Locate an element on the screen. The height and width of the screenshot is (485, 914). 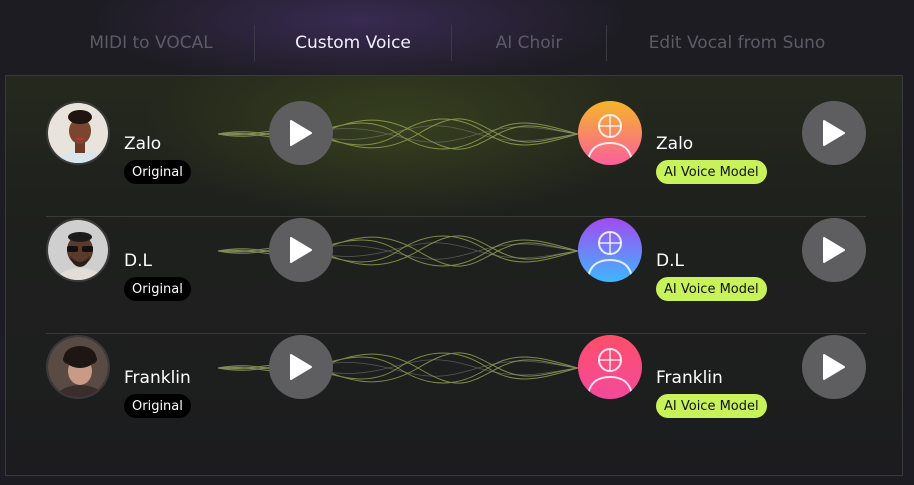
avatar-man-curly is located at coordinates (78, 367).